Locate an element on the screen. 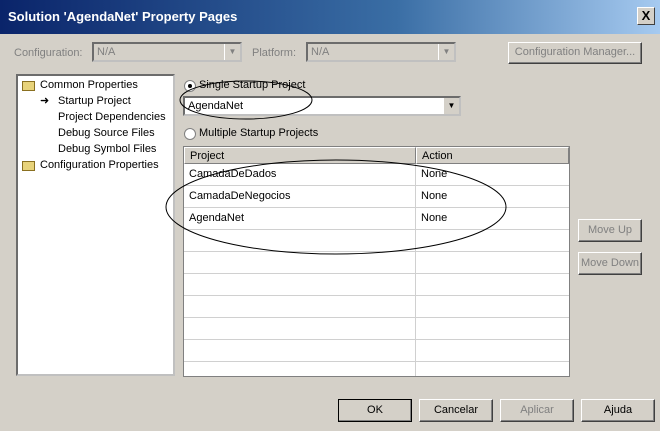 The image size is (660, 431). apply-label: Aplicar is located at coordinates (537, 410).